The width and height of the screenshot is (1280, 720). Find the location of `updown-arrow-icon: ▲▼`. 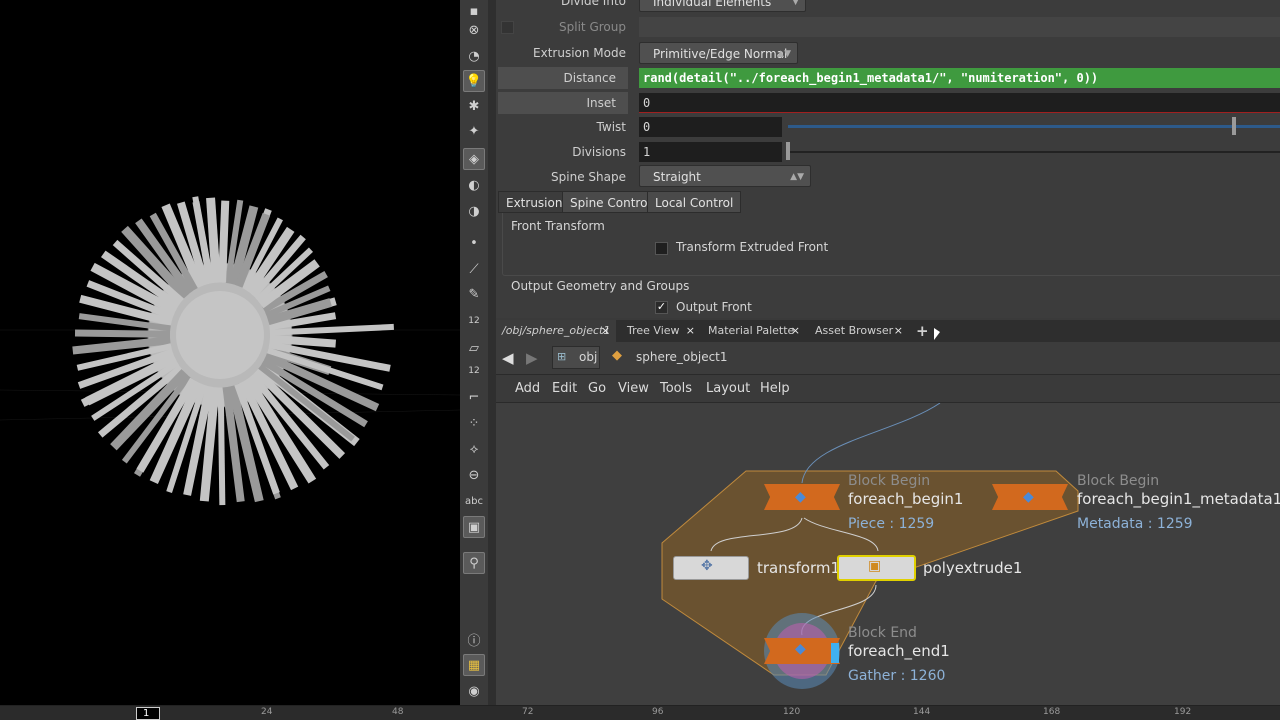

updown-arrow-icon: ▲▼ is located at coordinates (797, 177).